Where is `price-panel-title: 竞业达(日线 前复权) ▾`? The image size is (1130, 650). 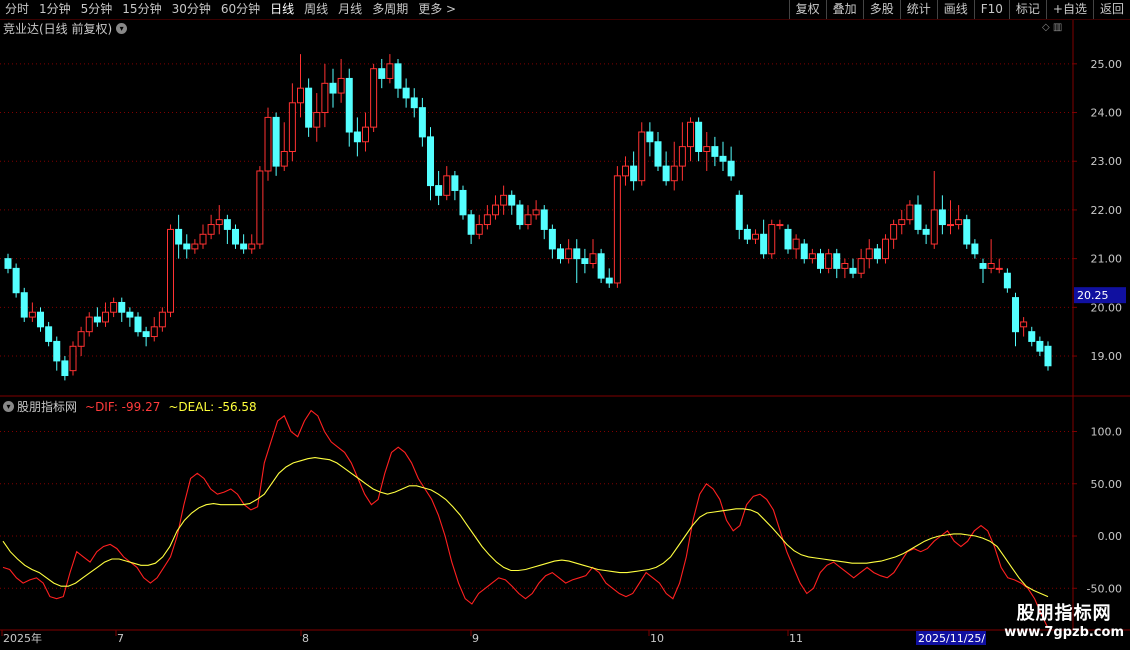
price-panel-title: 竞业达(日线 前复权) ▾ is located at coordinates (65, 28).